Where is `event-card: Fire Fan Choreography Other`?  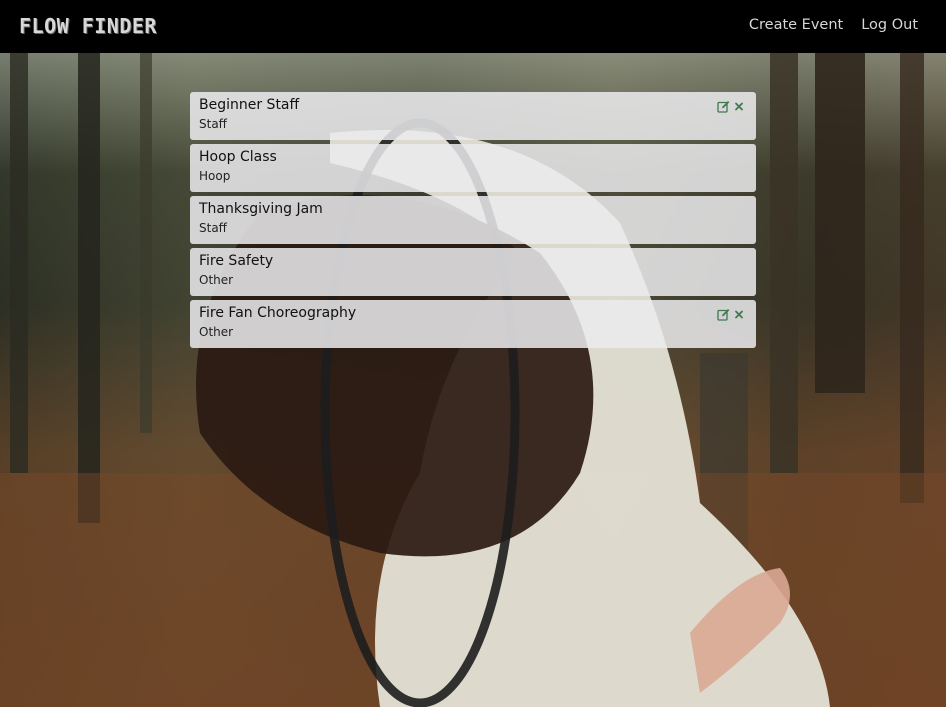
event-card: Fire Fan Choreography Other is located at coordinates (473, 324).